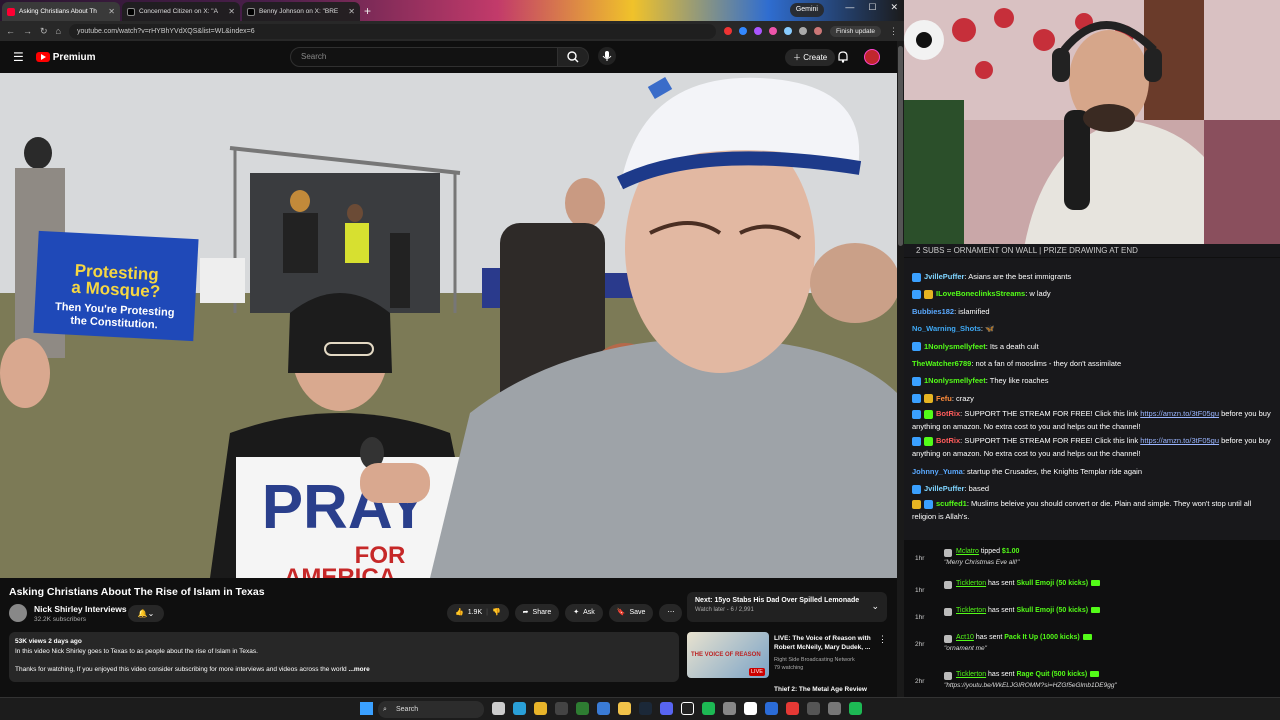  What do you see at coordinates (900, 146) in the screenshot?
I see `scrollbar-thumb` at bounding box center [900, 146].